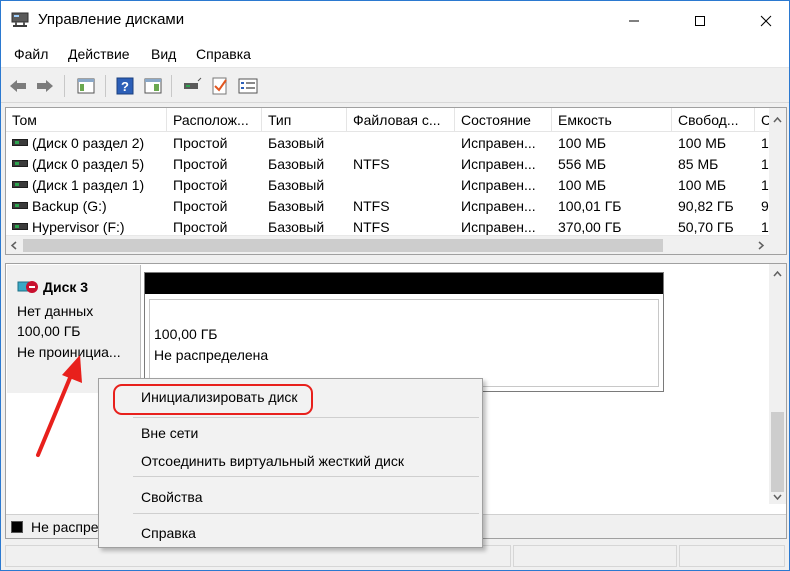 This screenshot has height=571, width=790. I want to click on menu-item-help: Справка, so click(168, 533).